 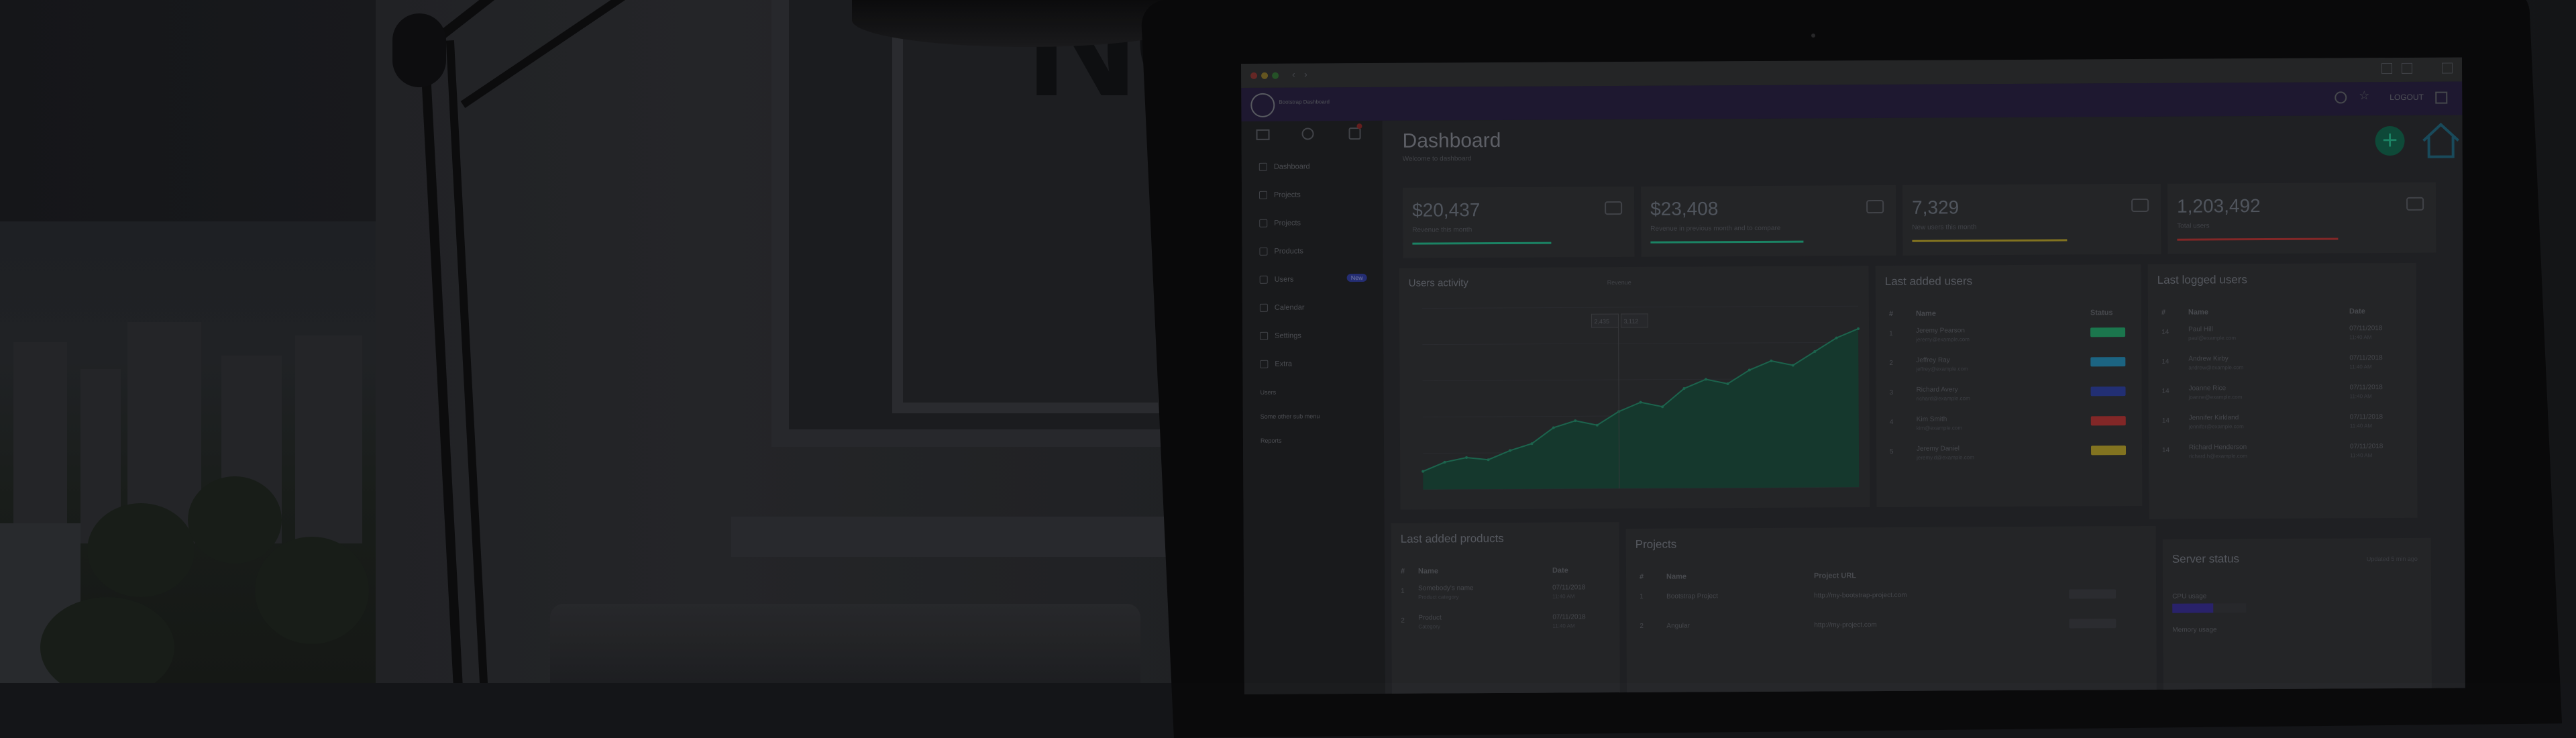 What do you see at coordinates (1692, 596) in the screenshot?
I see `project-name: Bootstrap Project` at bounding box center [1692, 596].